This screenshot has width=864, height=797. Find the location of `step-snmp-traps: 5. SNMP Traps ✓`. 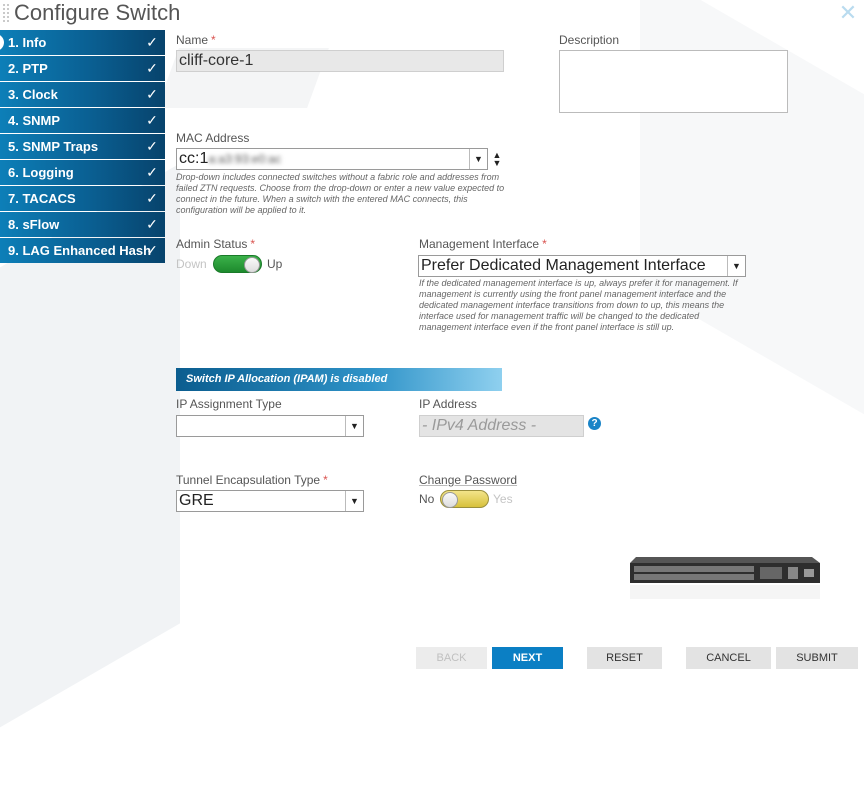

step-snmp-traps: 5. SNMP Traps ✓ is located at coordinates (82, 146).